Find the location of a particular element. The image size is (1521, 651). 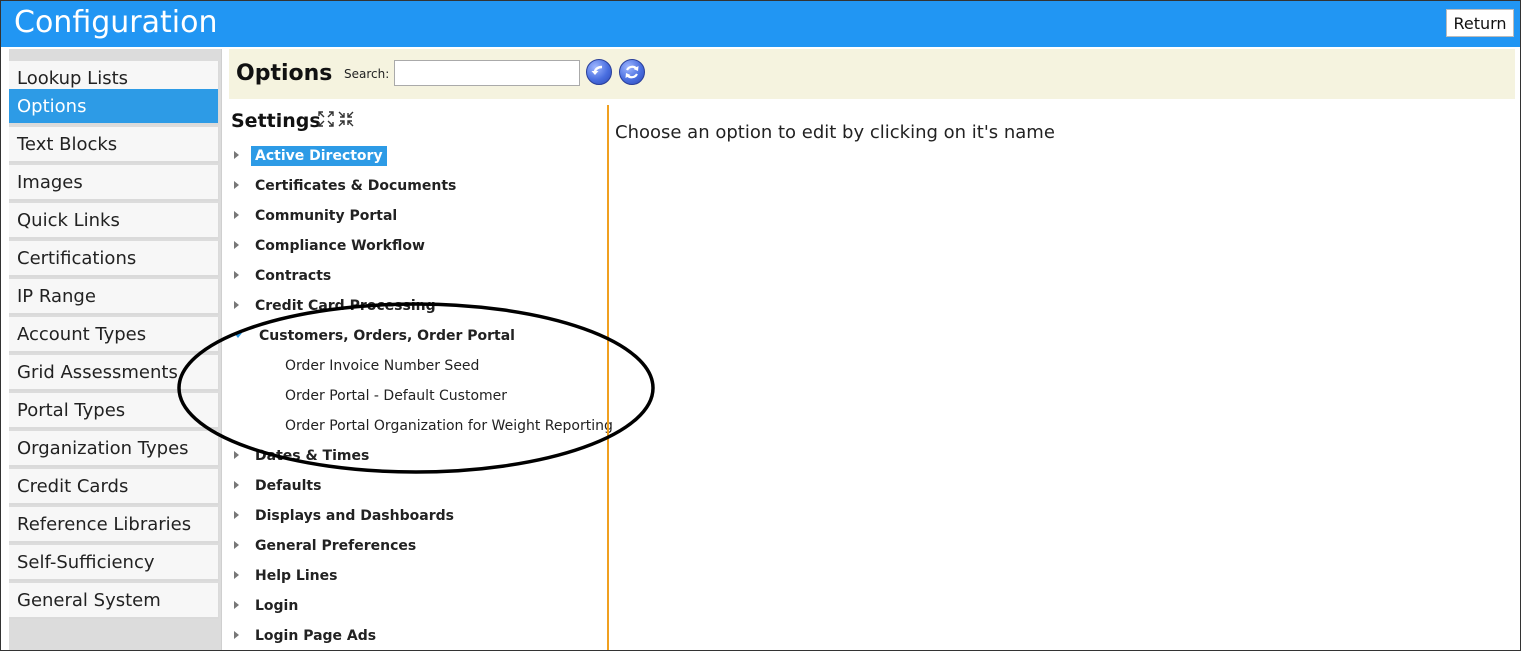

panel-divider is located at coordinates (608, 377).